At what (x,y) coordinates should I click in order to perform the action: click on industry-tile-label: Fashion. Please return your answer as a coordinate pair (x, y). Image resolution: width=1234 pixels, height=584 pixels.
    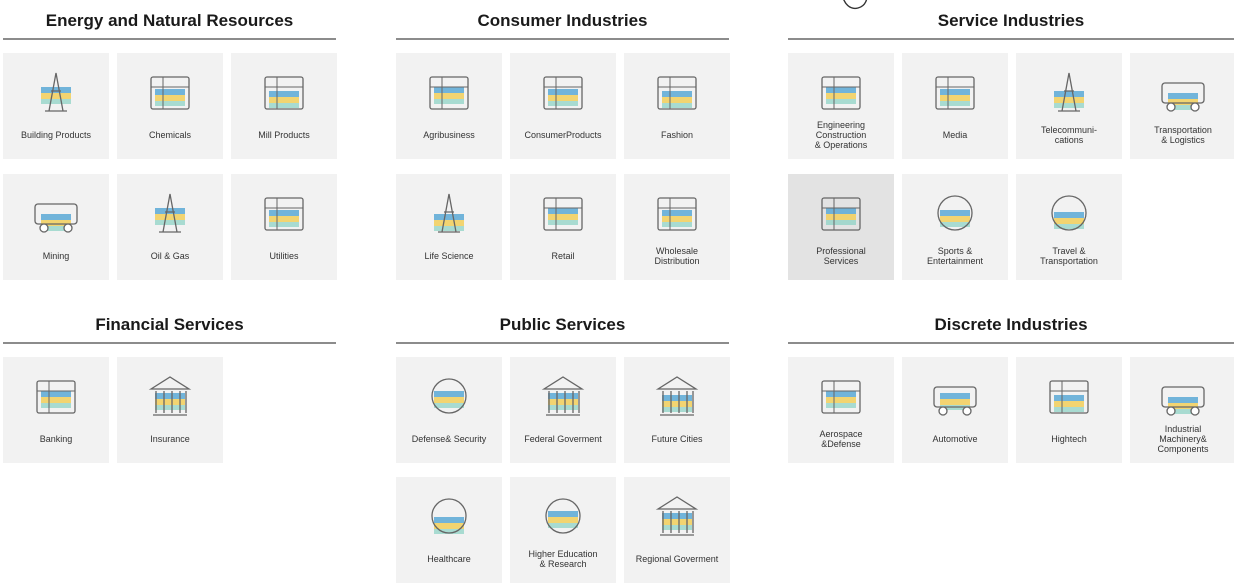
    Looking at the image, I should click on (677, 135).